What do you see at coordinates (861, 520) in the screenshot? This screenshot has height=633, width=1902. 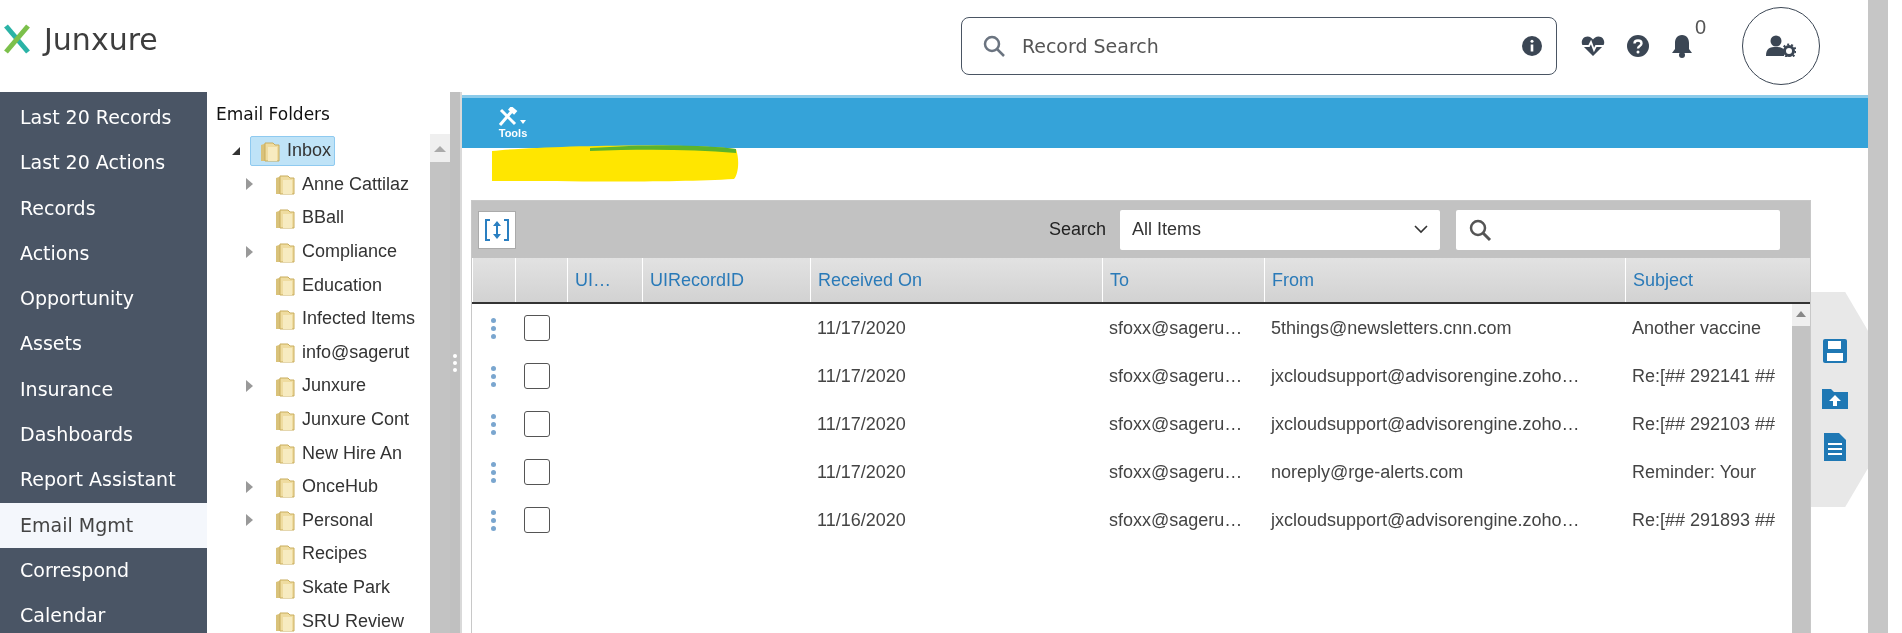 I see `table-cell-text: 11/16/2020` at bounding box center [861, 520].